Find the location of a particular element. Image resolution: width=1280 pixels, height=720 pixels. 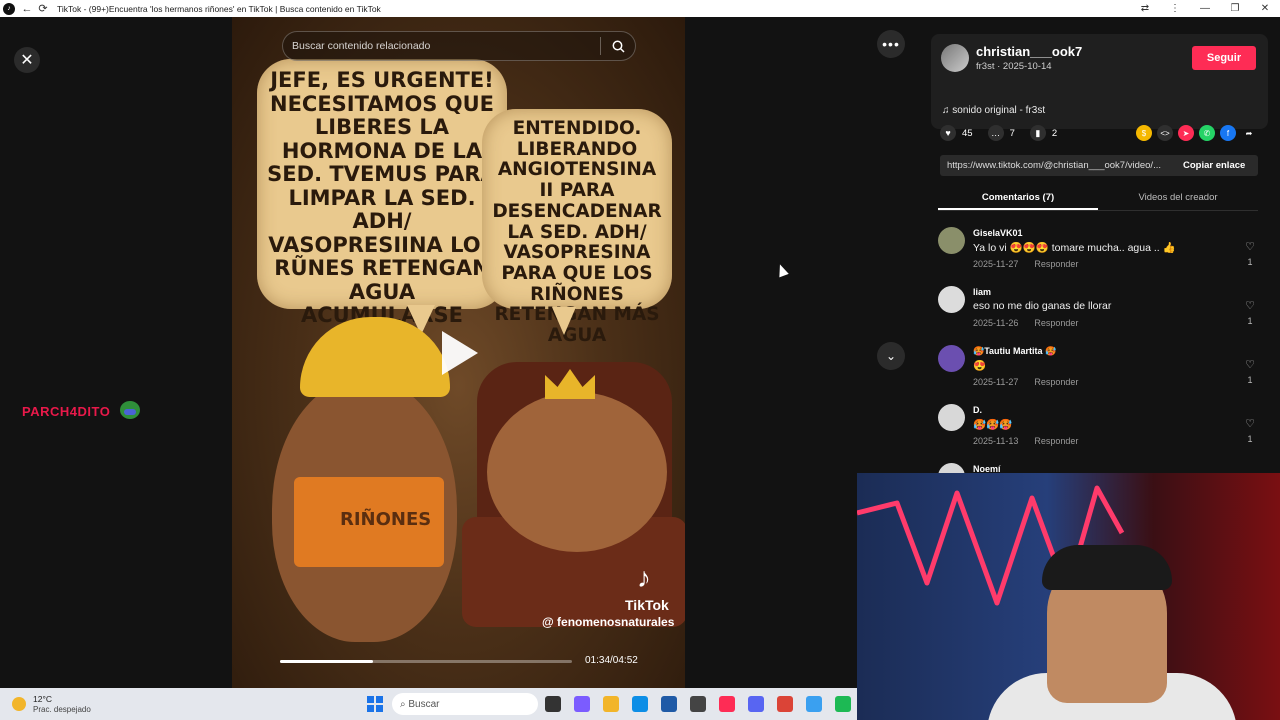

engagement-actions: ♥ 45 … 7 ▮ 2 is located at coordinates (1006, 133).